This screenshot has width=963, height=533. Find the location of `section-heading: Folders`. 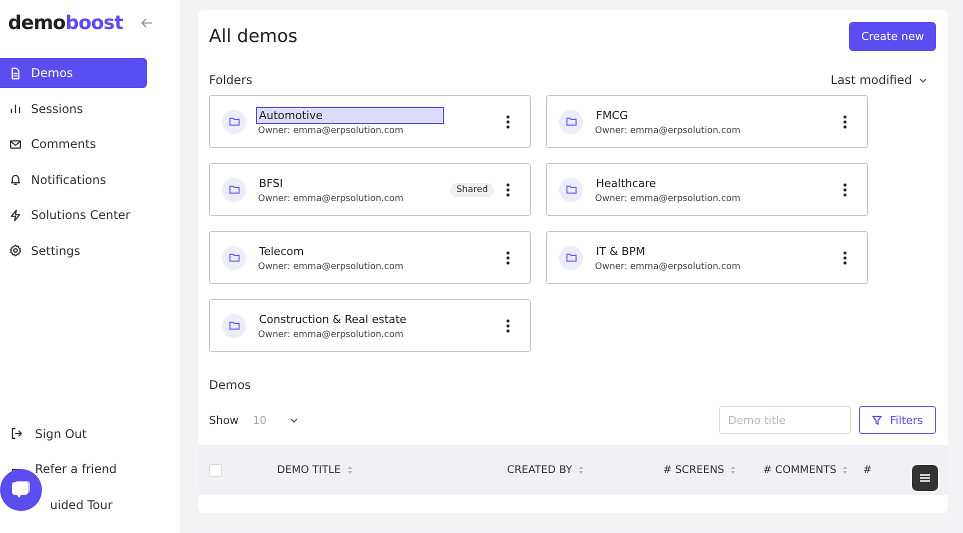

section-heading: Folders is located at coordinates (230, 80).